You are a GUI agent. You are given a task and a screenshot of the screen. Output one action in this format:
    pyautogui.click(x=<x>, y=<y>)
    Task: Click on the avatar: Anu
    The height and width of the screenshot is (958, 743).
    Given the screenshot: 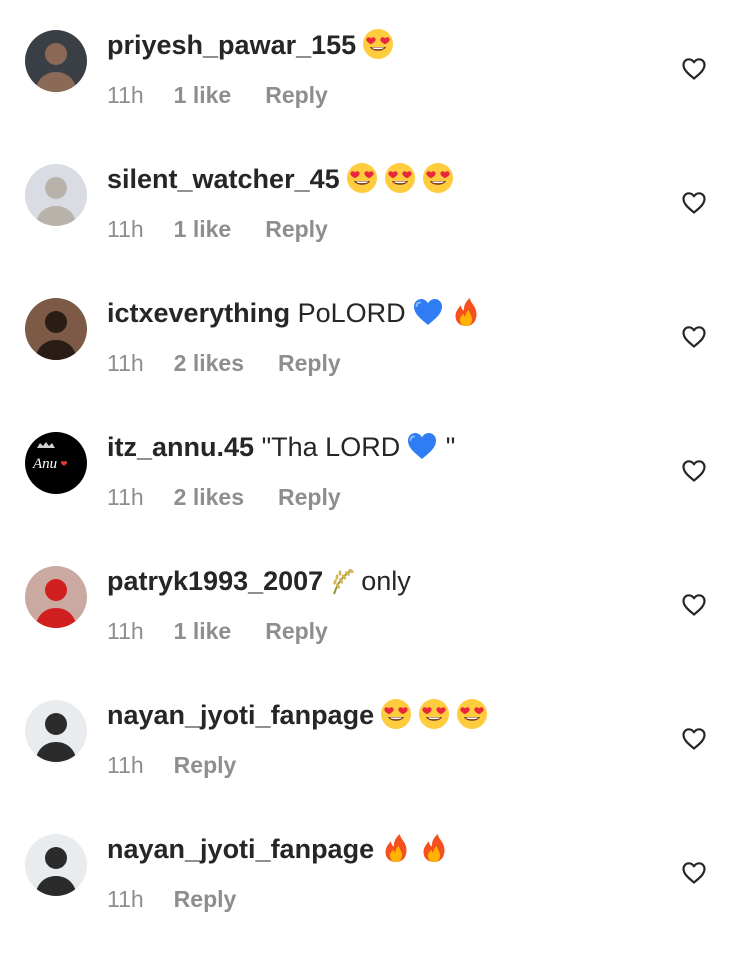 What is the action you would take?
    pyautogui.click(x=56, y=463)
    